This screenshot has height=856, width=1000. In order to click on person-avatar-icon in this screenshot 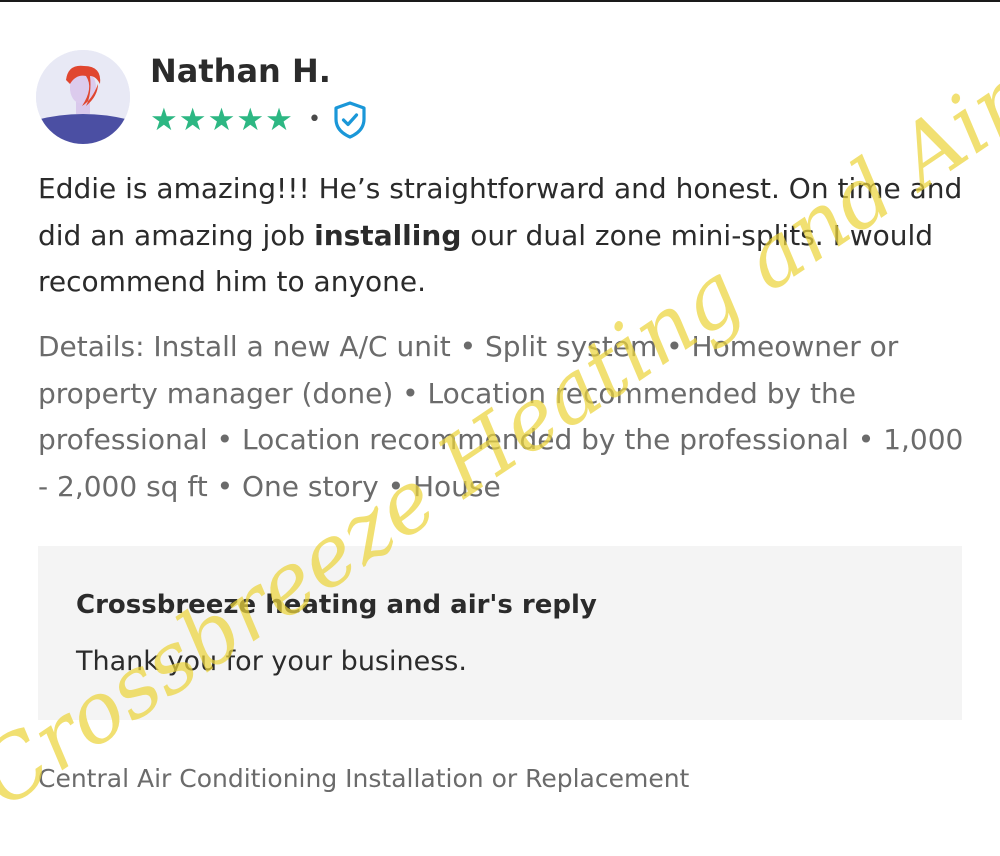, I will do `click(83, 97)`.